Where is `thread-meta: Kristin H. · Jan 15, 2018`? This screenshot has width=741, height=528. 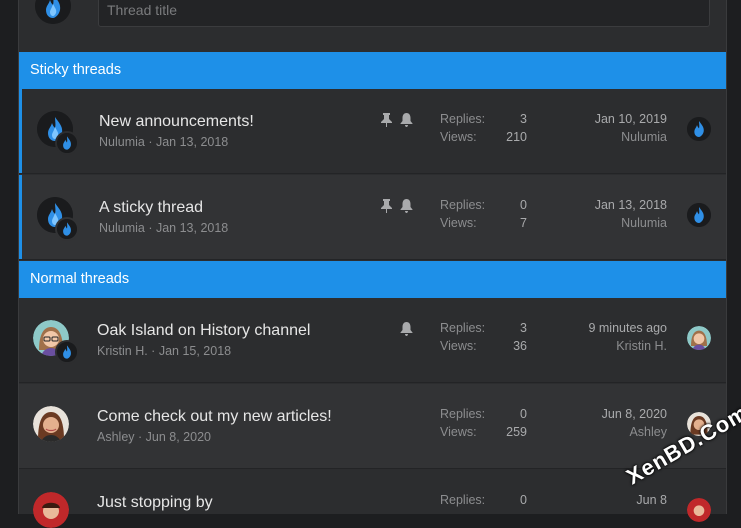
thread-meta: Kristin H. · Jan 15, 2018 is located at coordinates (164, 351).